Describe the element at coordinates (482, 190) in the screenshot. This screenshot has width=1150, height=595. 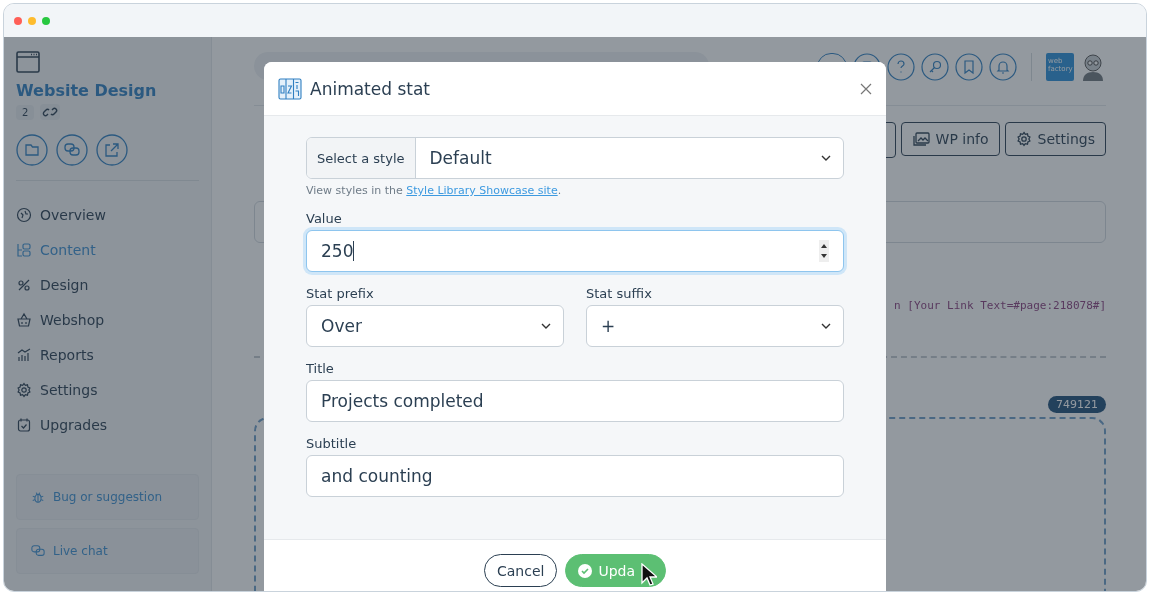
I see `showcase-link: Style Library Showcase site` at that location.